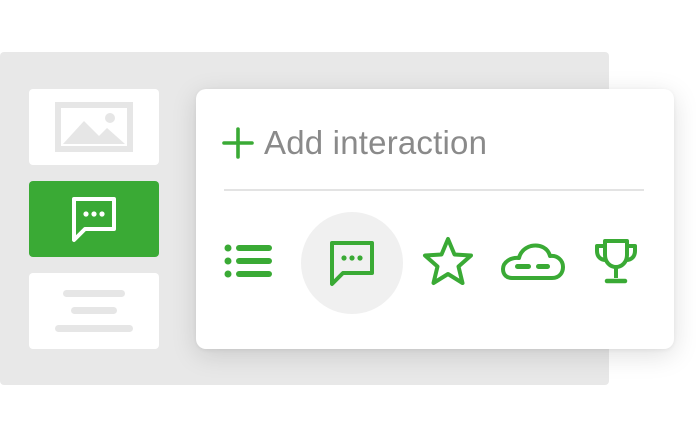 The height and width of the screenshot is (436, 696). Describe the element at coordinates (434, 190) in the screenshot. I see `divider` at that location.